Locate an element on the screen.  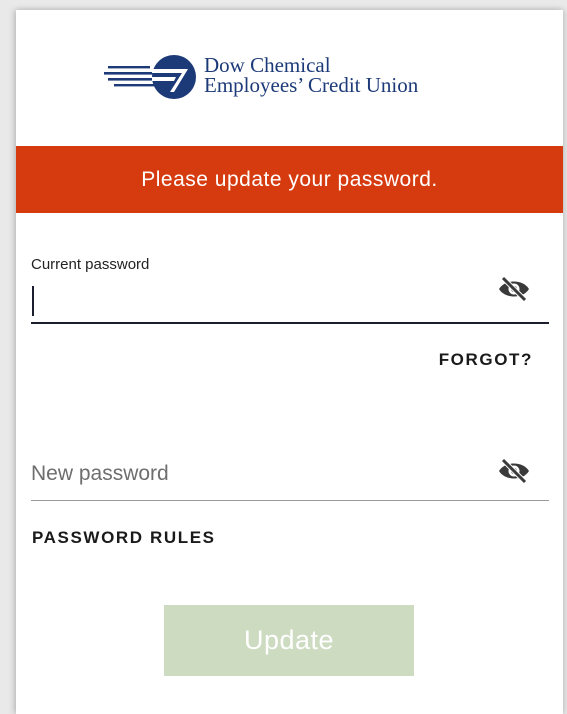
forgot-password-link: FORGOT? is located at coordinates (486, 360).